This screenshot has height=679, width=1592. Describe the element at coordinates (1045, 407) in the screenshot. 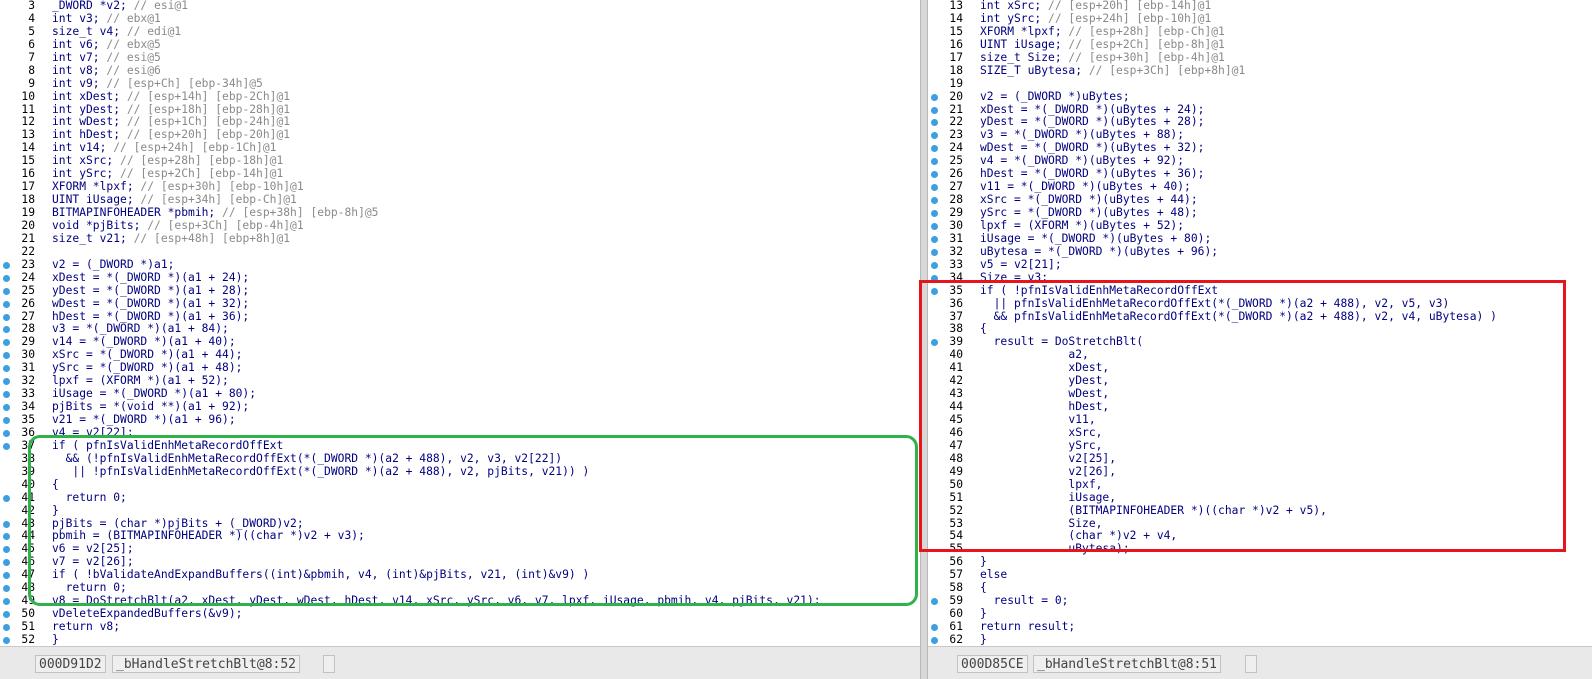

I see `code-statement: hDest,` at that location.